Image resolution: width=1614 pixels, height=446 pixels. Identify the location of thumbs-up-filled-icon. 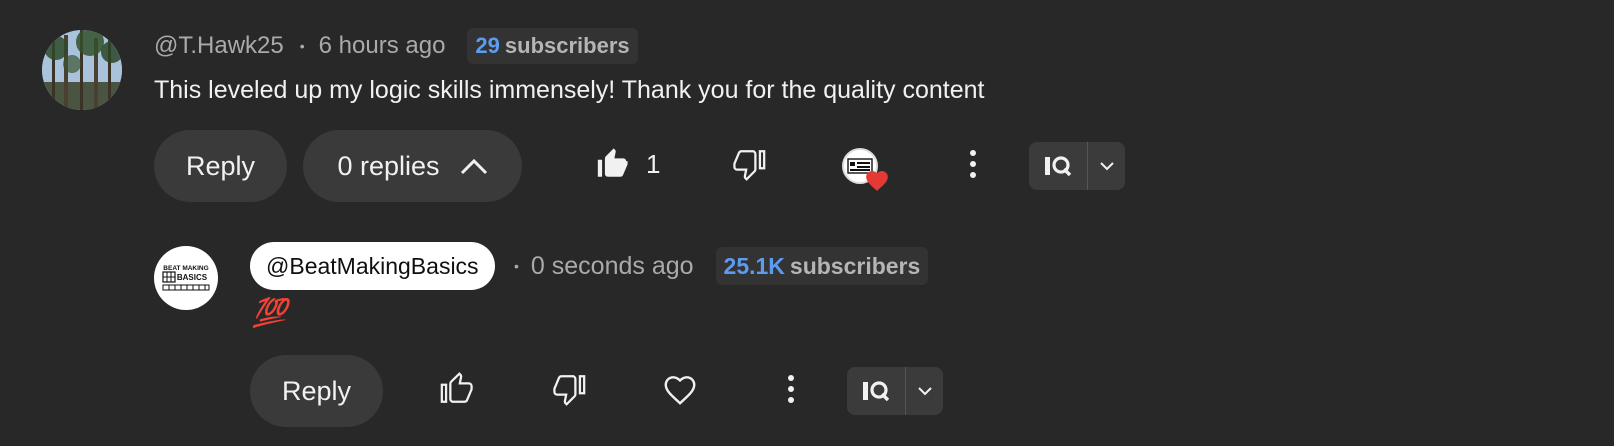
(612, 166).